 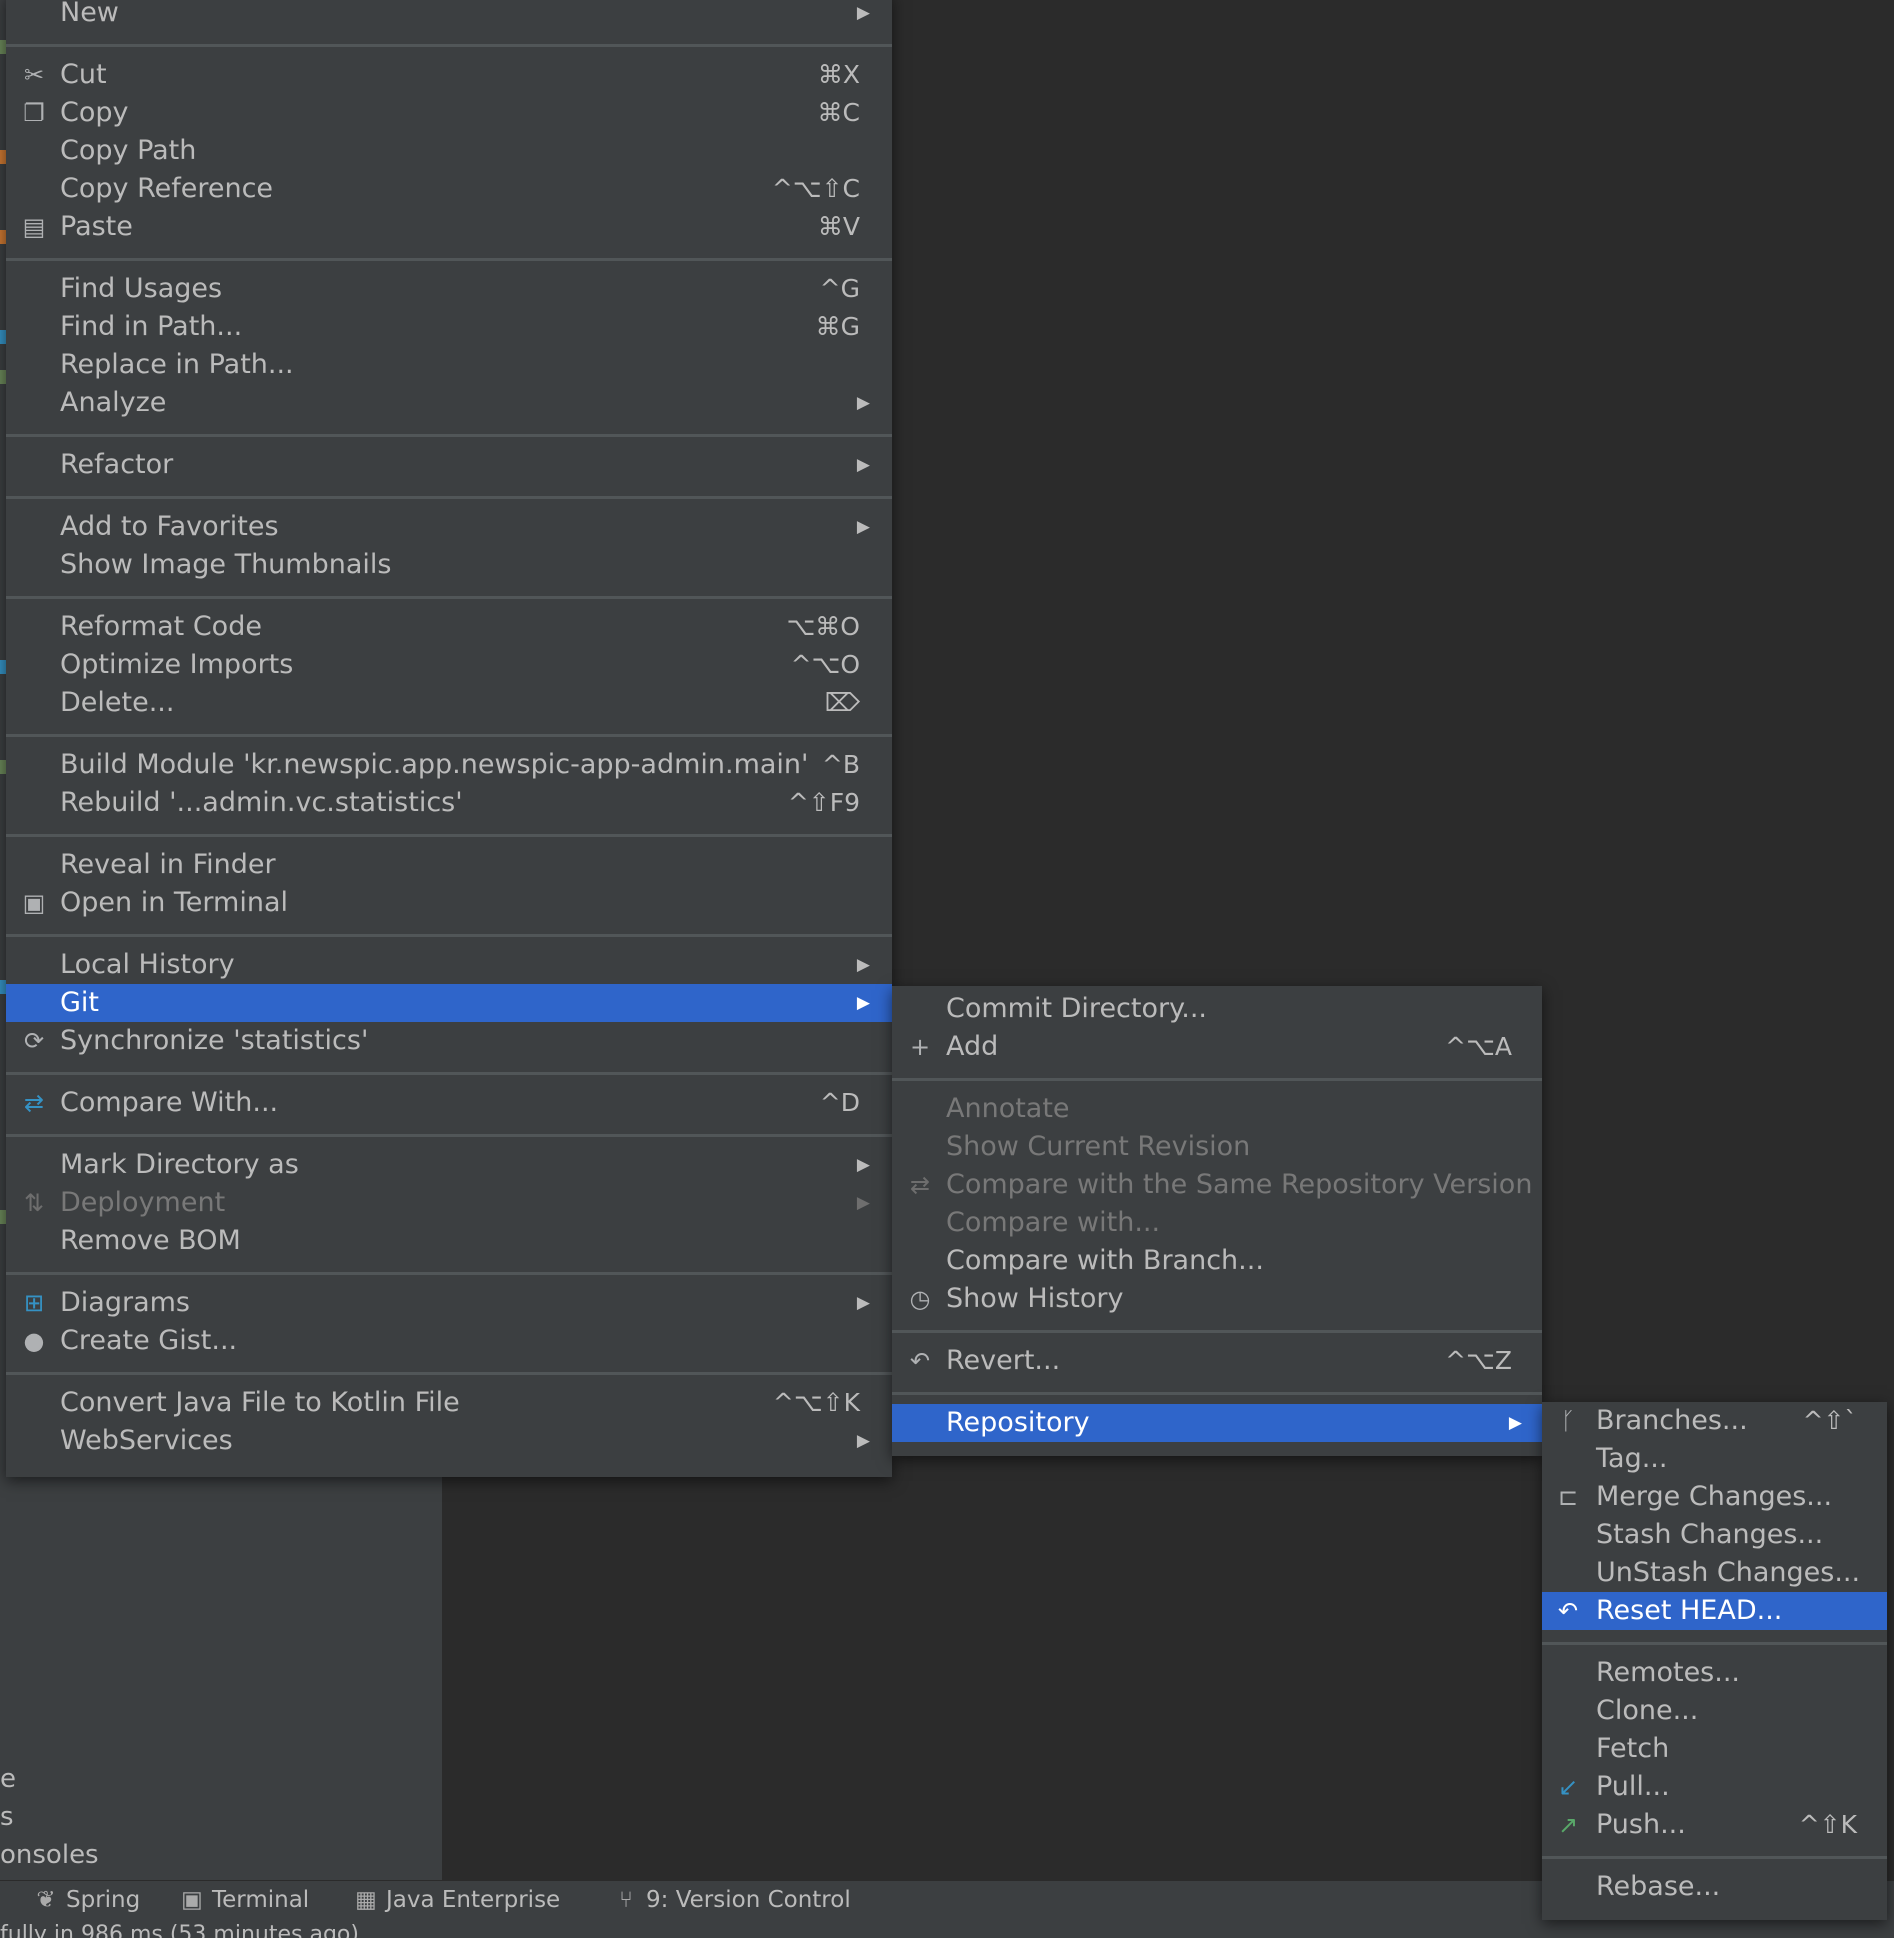 I want to click on menu-item-fetch: Fetch, so click(x=1714, y=1749).